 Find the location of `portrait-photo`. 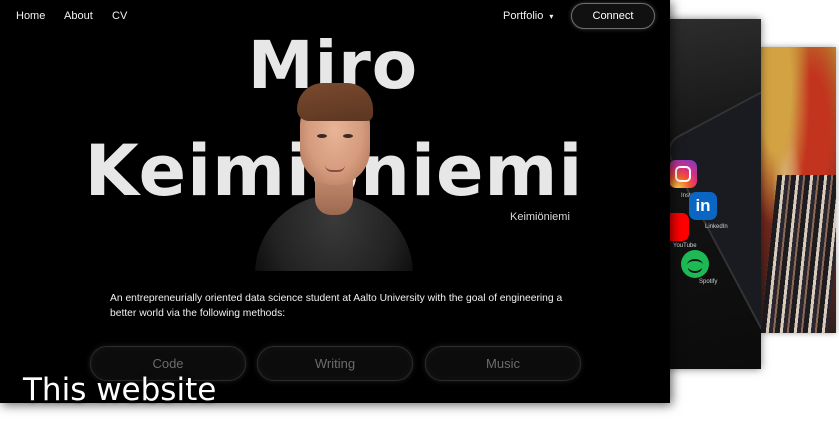

portrait-photo is located at coordinates (334, 177).